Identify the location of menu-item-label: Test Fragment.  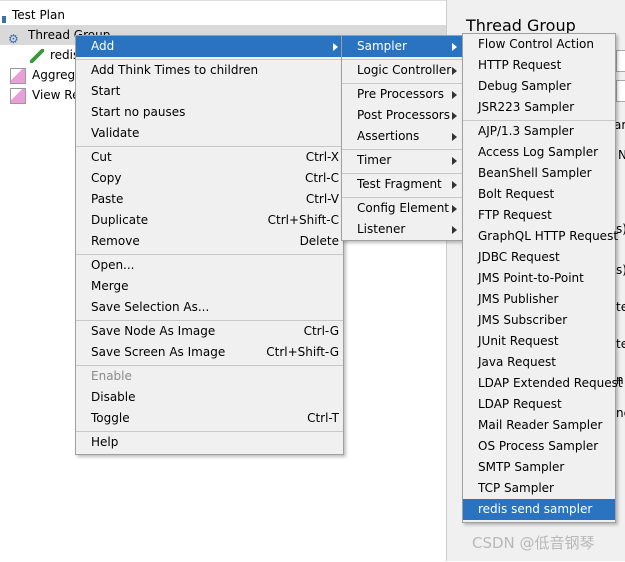
(399, 184).